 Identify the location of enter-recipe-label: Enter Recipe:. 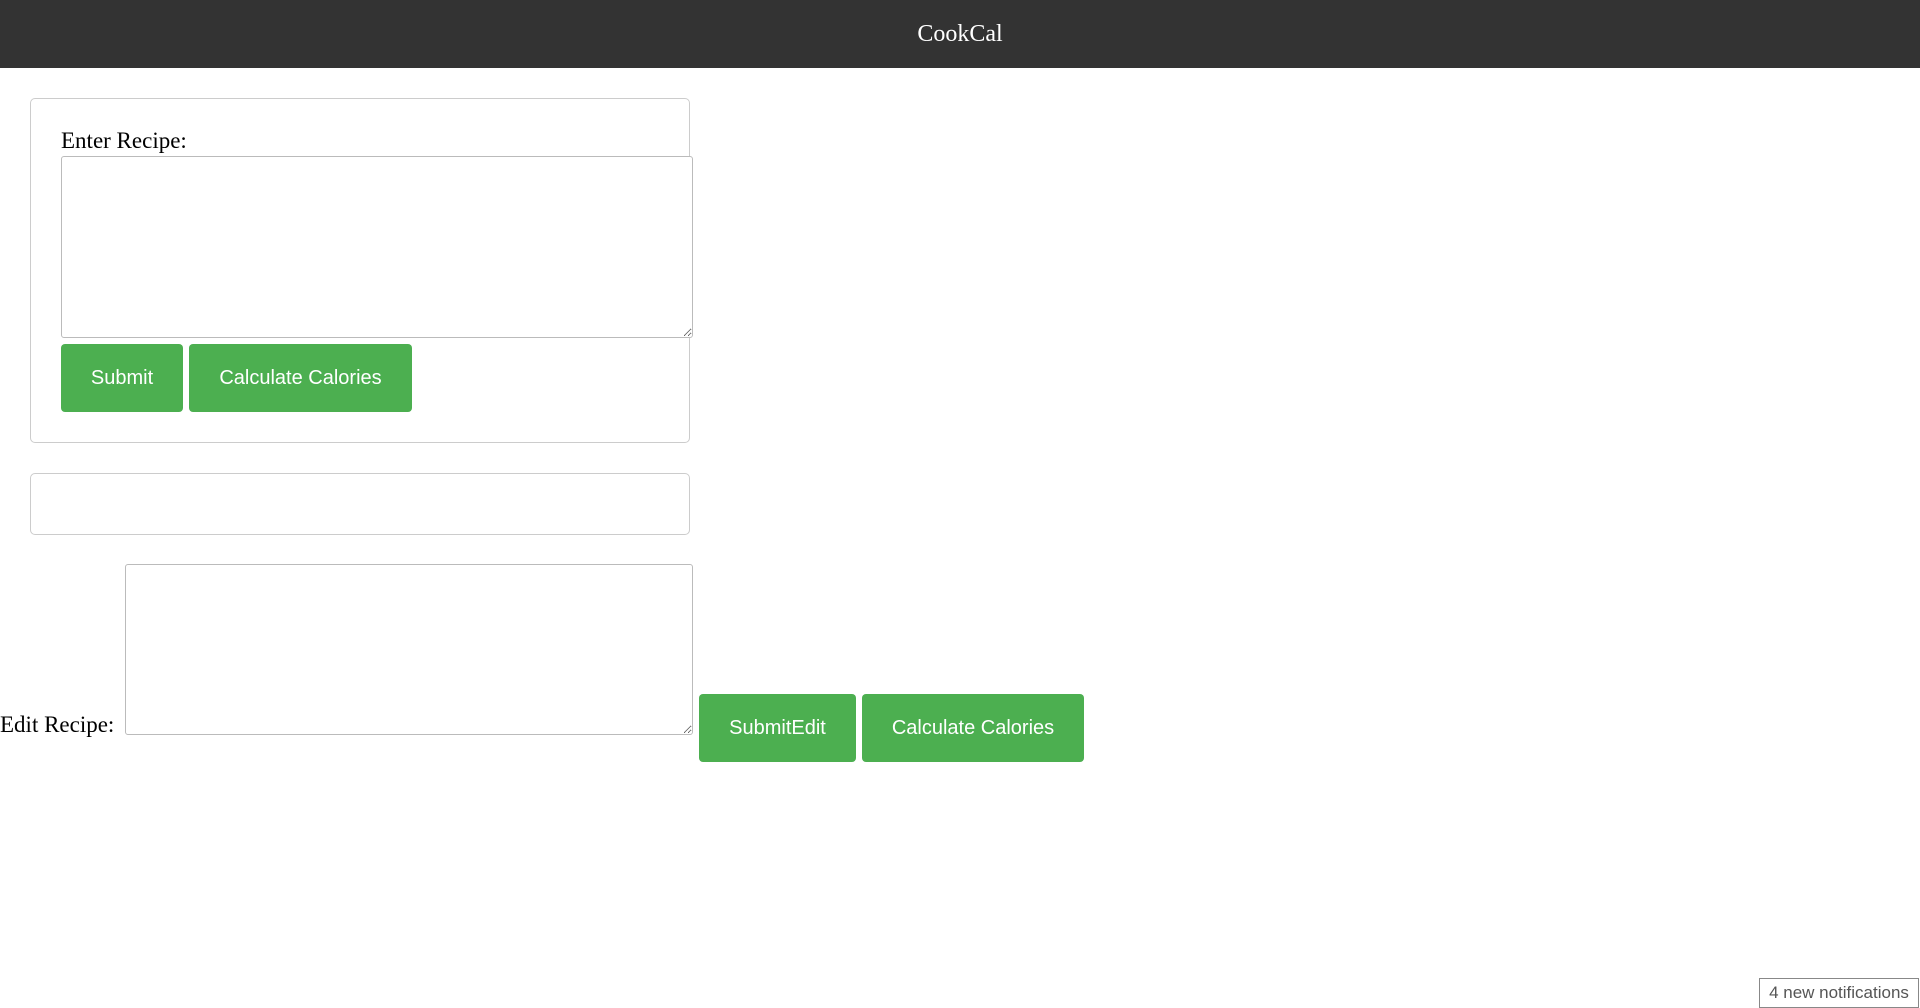
(124, 140).